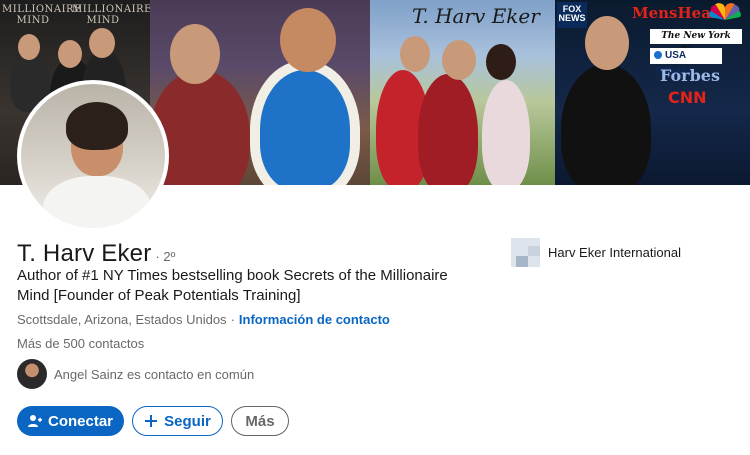 The image size is (750, 455). What do you see at coordinates (606, 124) in the screenshot?
I see `photo-figure-speaker` at bounding box center [606, 124].